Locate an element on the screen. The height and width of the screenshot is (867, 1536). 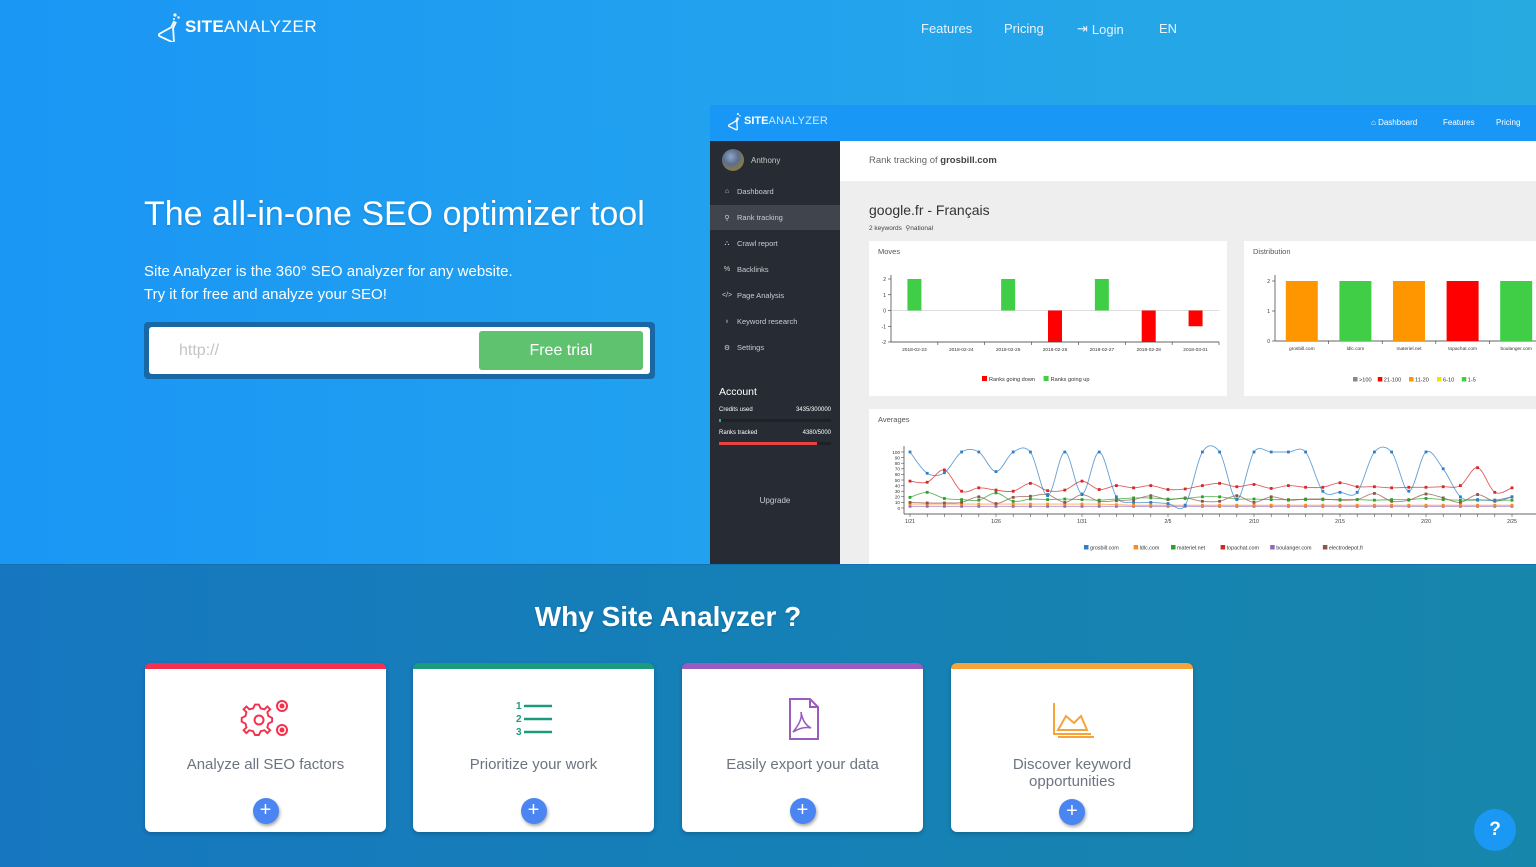
moves-x-tick-label: 2018-02-27 is located at coordinates (1102, 350).